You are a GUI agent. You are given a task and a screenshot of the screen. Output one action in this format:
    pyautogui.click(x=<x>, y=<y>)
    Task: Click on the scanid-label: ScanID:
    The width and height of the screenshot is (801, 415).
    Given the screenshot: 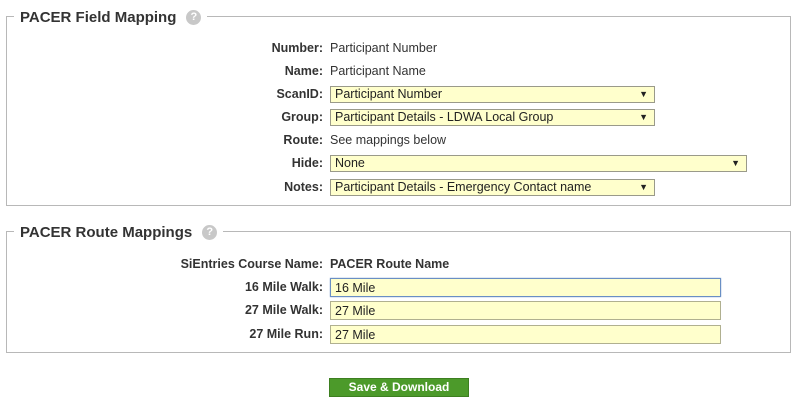 What is the action you would take?
    pyautogui.click(x=299, y=94)
    